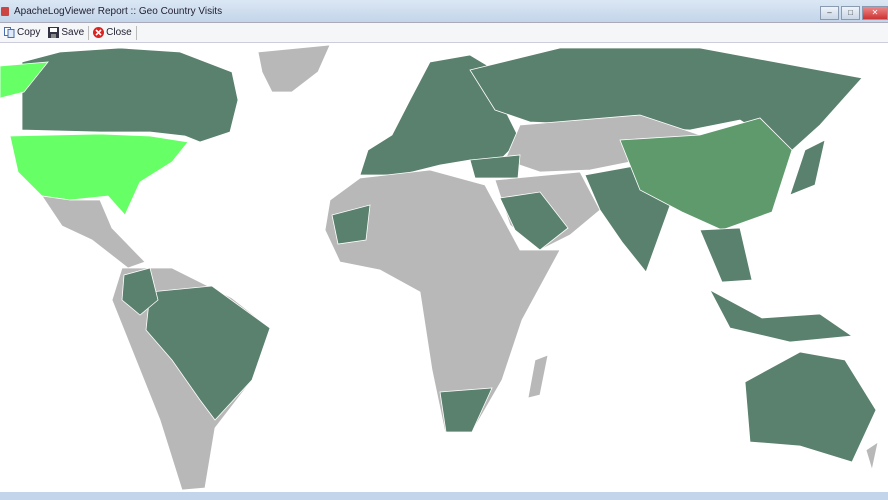  What do you see at coordinates (875, 13) in the screenshot?
I see `close-window-button: ✕` at bounding box center [875, 13].